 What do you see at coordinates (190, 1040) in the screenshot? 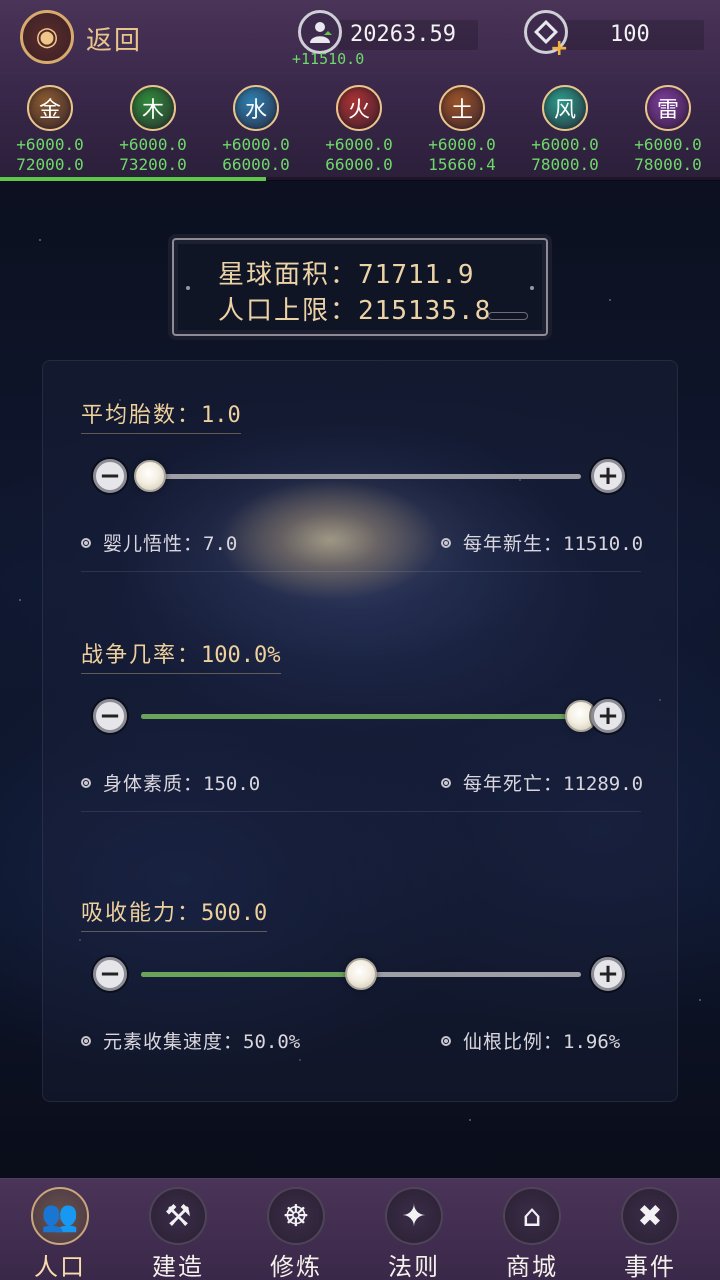
I see `left-stat: 元素收集速度：50.0%` at bounding box center [190, 1040].